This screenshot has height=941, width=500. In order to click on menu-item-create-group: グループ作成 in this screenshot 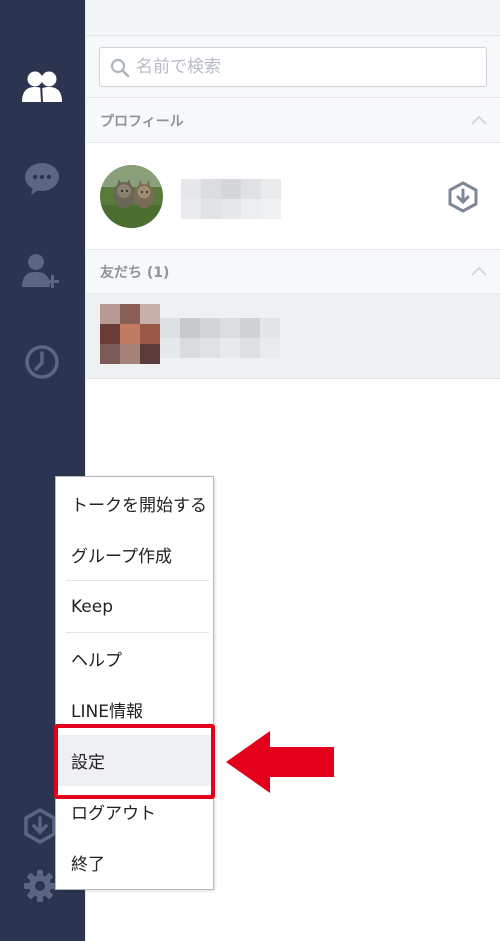, I will do `click(134, 554)`.